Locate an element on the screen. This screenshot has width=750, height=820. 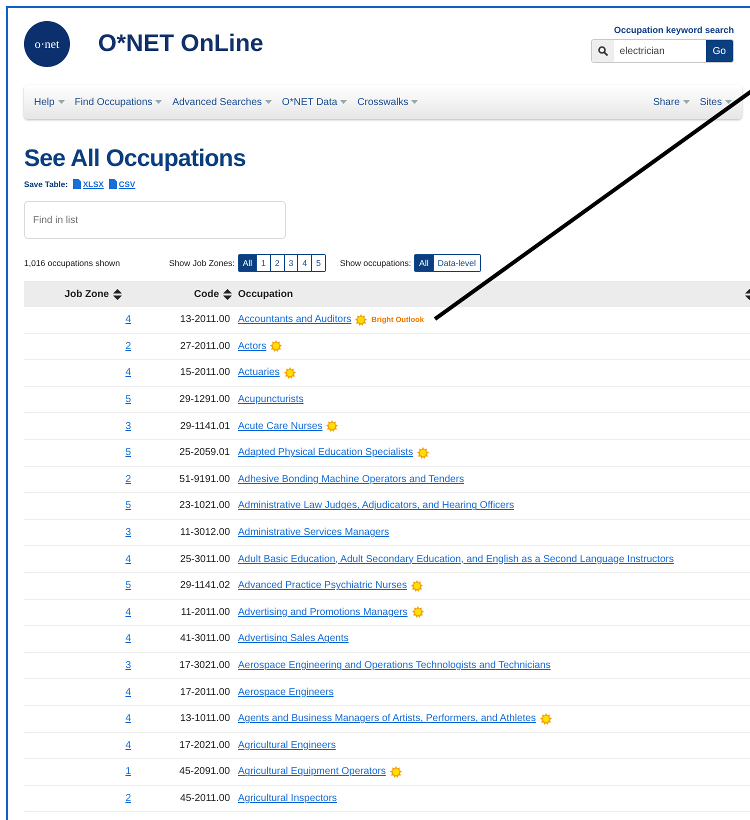
code-cell: 11-3012.00 is located at coordinates (205, 532).